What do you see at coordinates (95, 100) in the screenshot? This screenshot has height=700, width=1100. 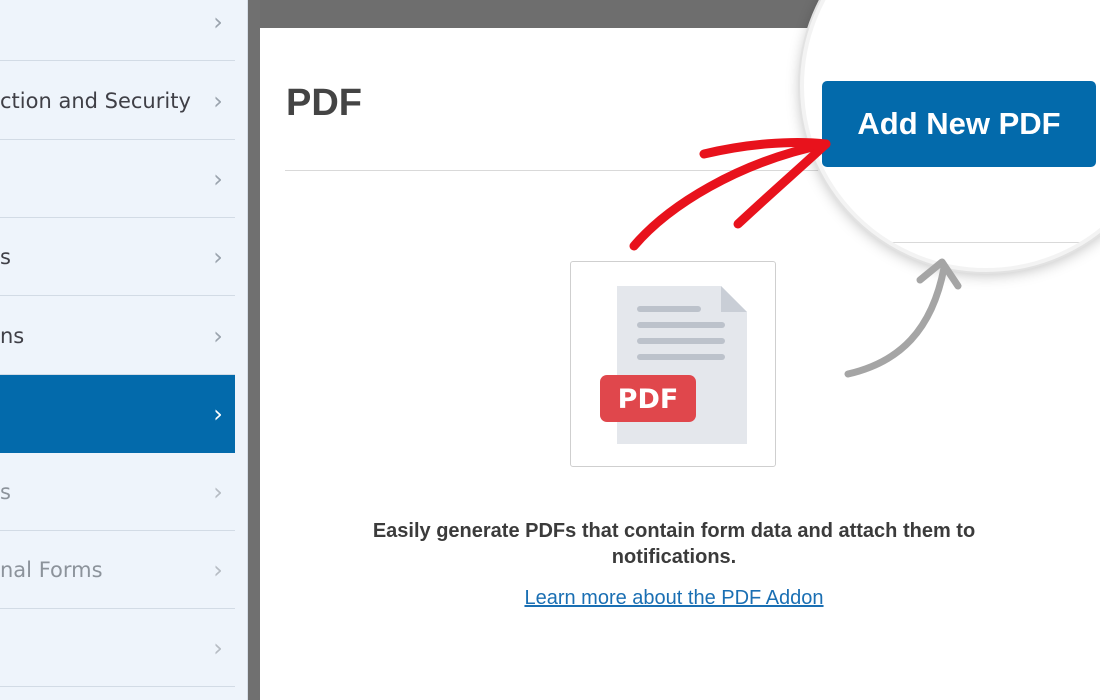 I see `sidebar-item-label: ction and Security` at bounding box center [95, 100].